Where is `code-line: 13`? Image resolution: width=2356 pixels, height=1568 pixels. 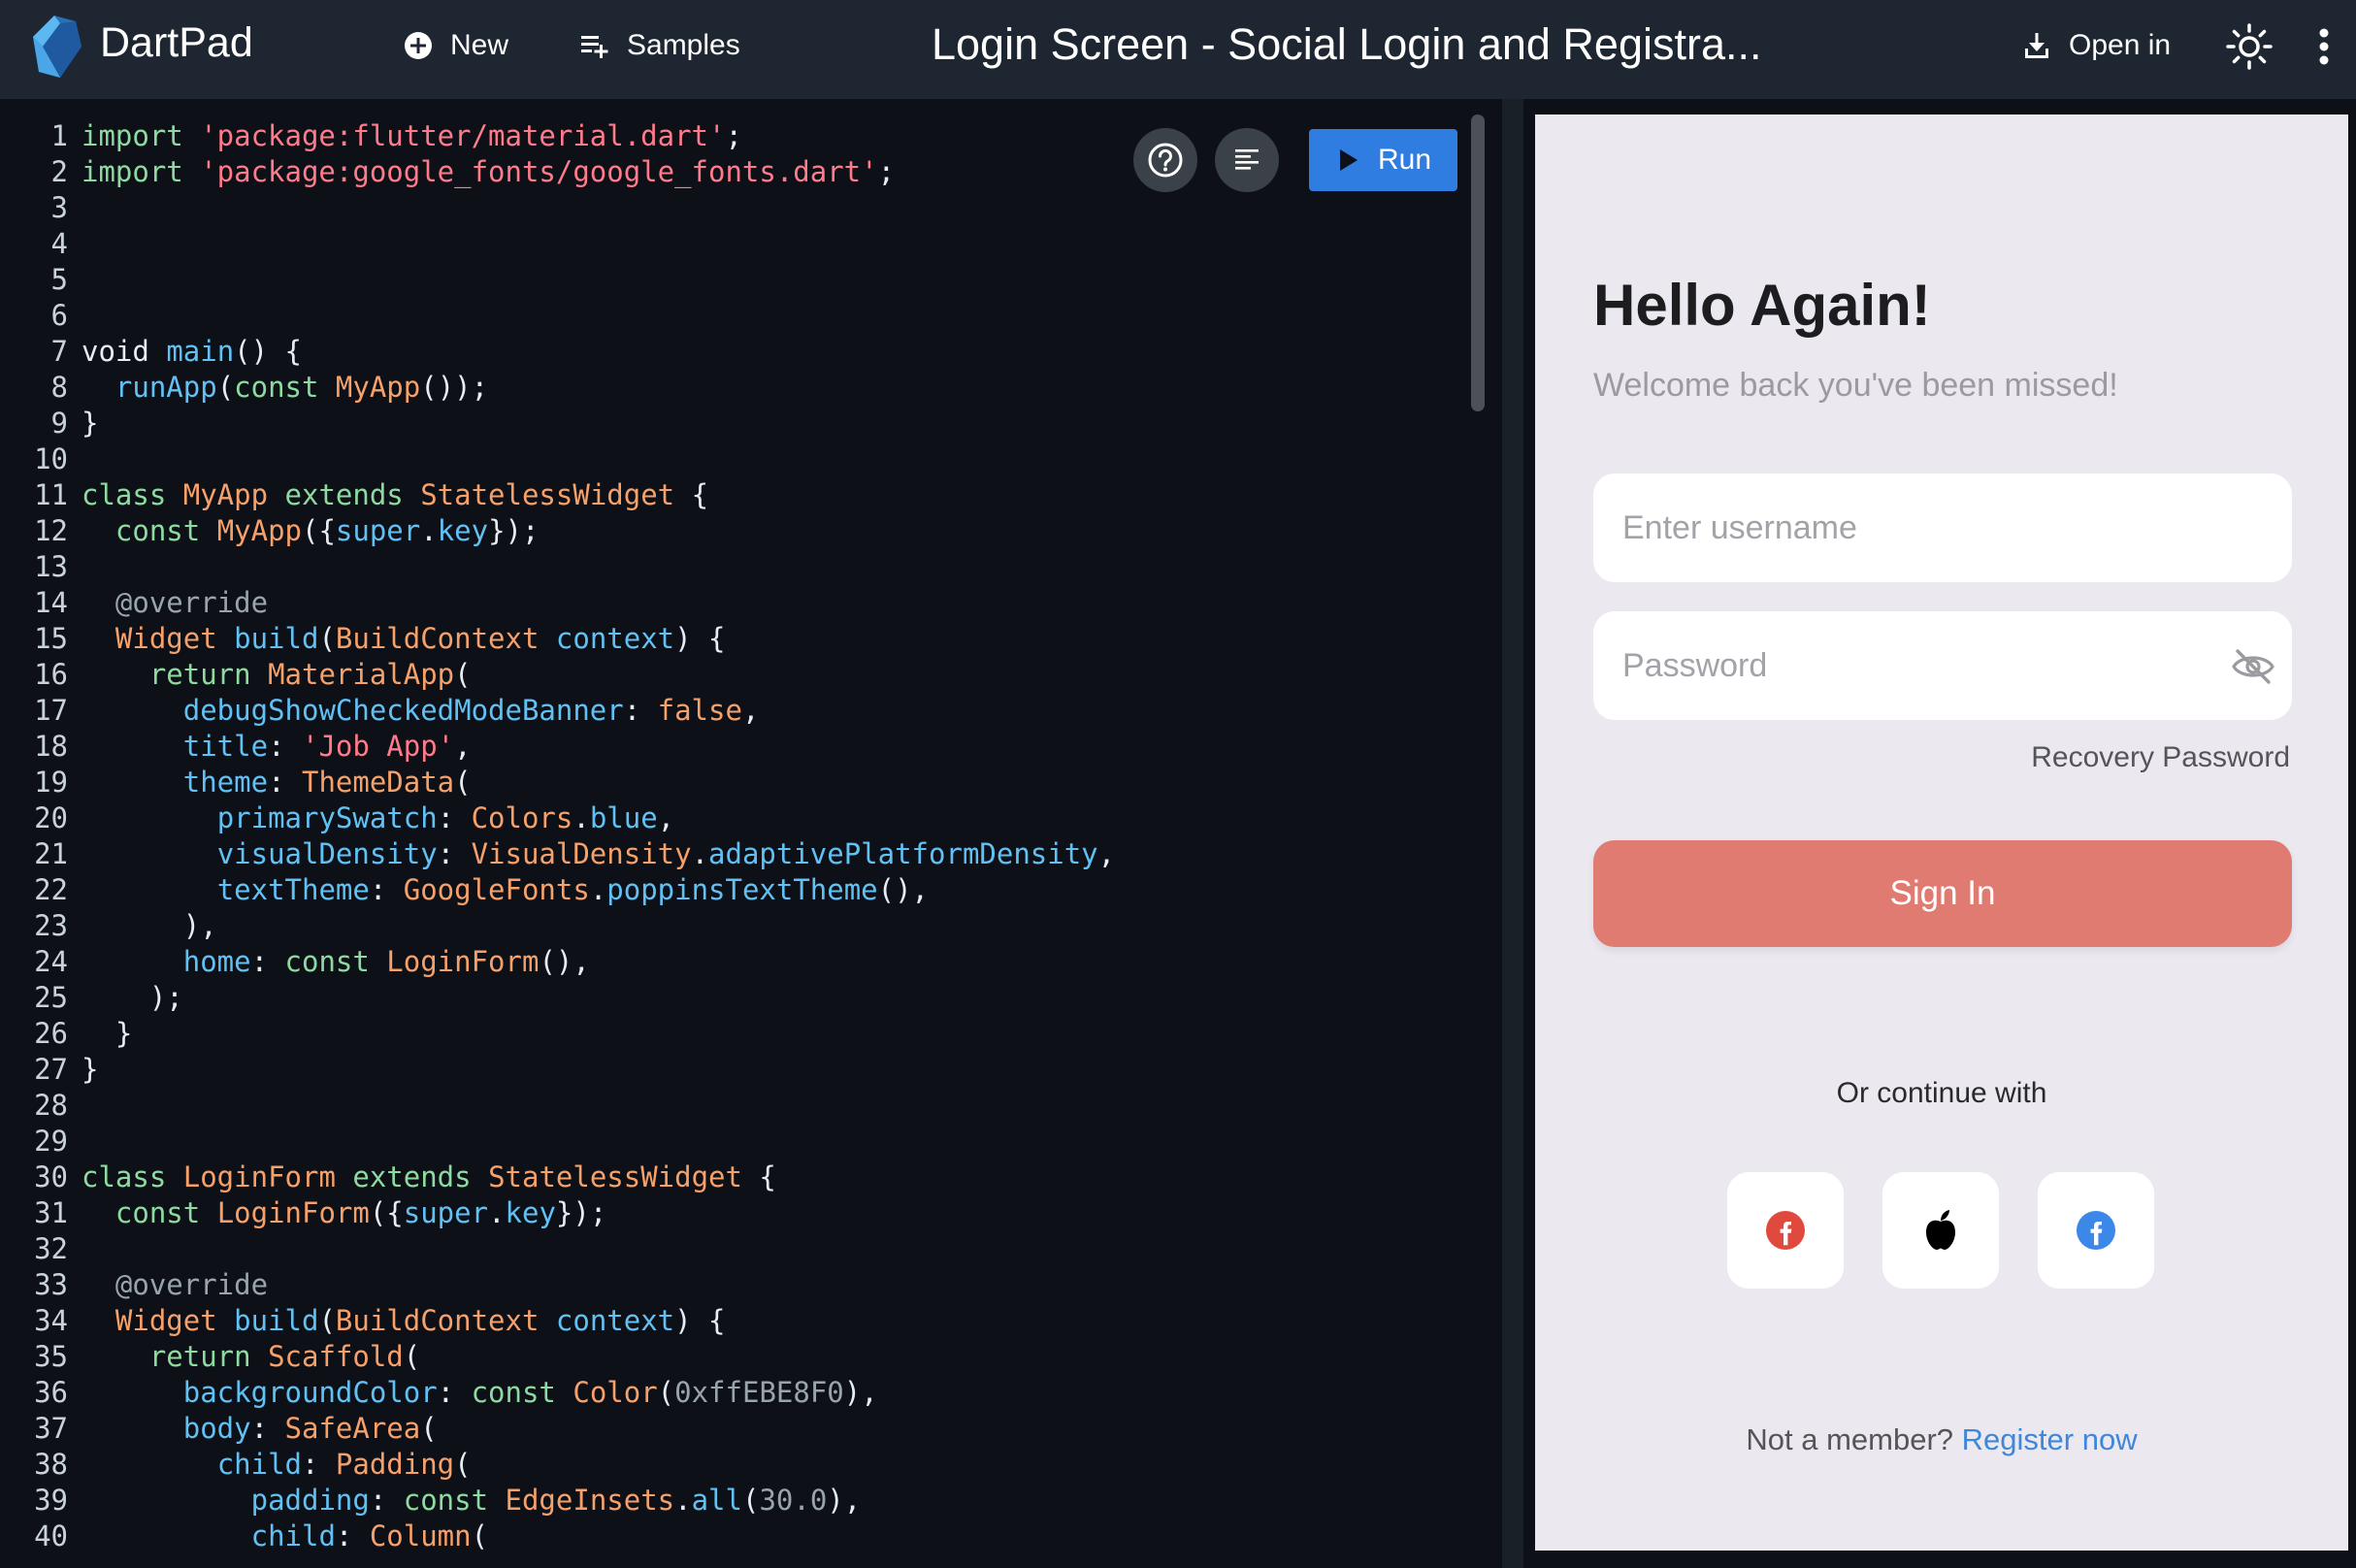
code-line: 13 is located at coordinates (732, 567).